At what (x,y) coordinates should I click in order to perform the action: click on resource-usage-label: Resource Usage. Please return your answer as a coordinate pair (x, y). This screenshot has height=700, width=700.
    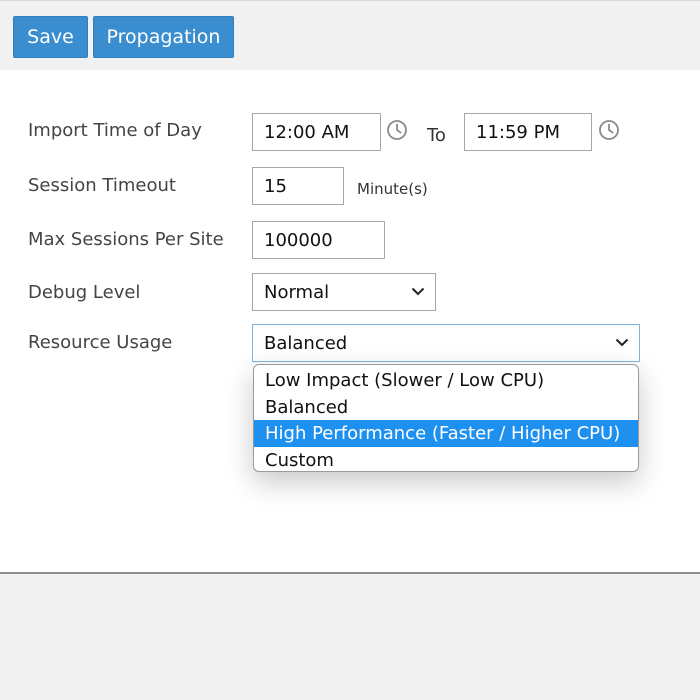
    Looking at the image, I should click on (100, 342).